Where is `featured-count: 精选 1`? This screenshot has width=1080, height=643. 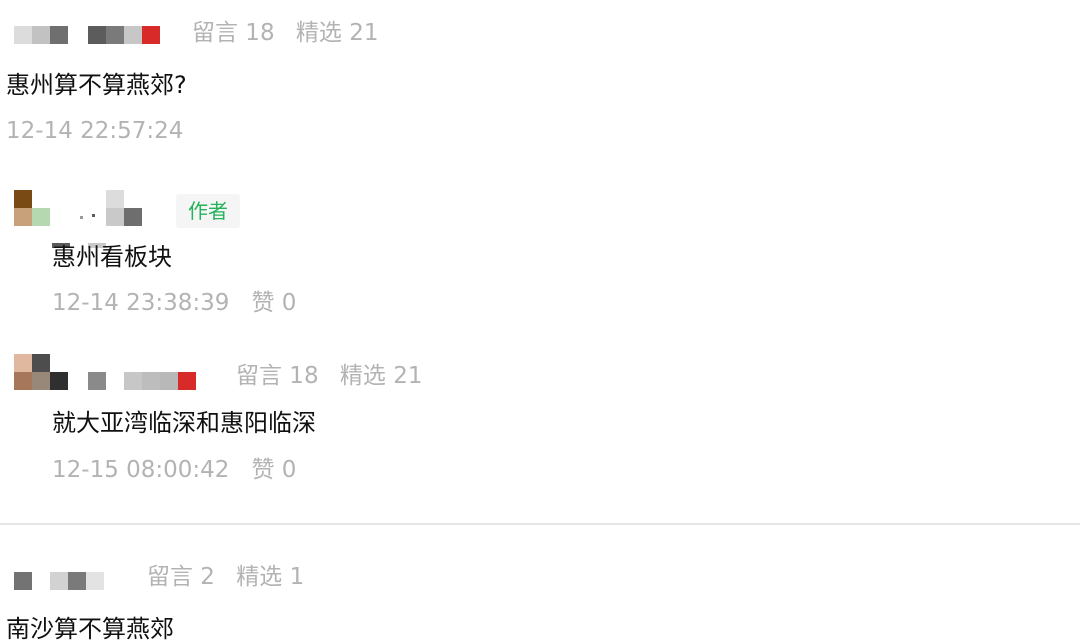
featured-count: 精选 1 is located at coordinates (270, 577).